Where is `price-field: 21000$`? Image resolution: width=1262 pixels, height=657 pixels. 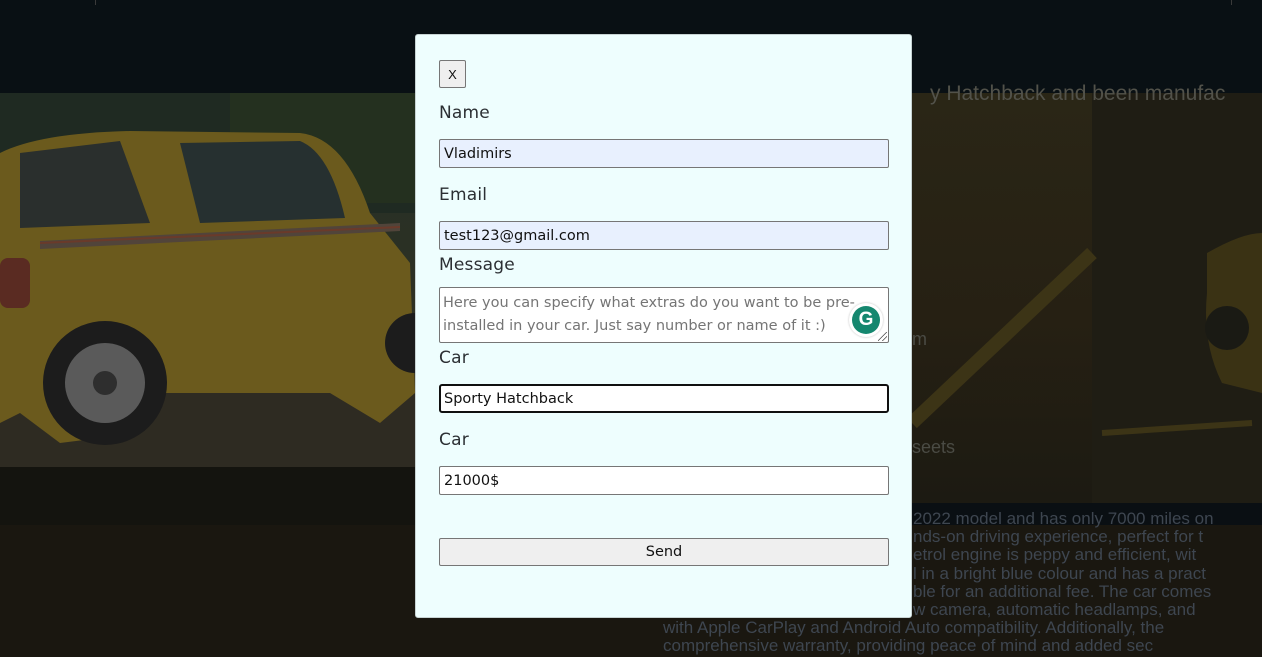 price-field: 21000$ is located at coordinates (664, 480).